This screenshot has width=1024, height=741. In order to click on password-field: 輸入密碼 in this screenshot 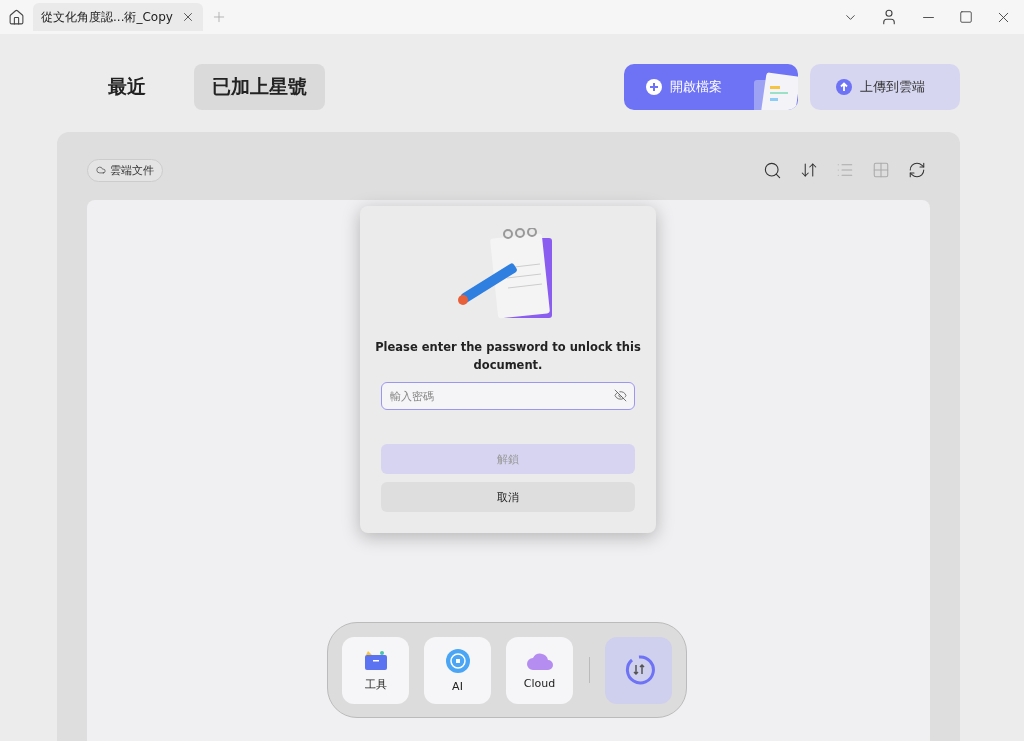, I will do `click(508, 396)`.